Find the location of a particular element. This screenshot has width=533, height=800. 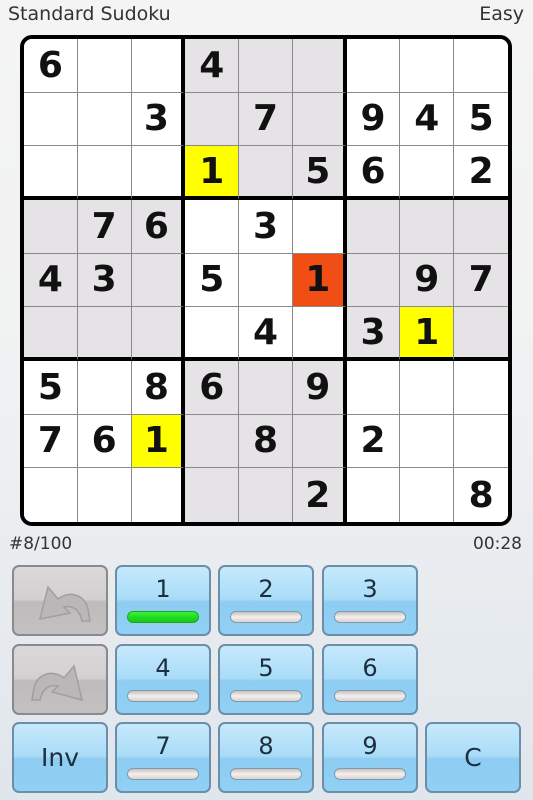

number-button-3: 3 is located at coordinates (370, 600).